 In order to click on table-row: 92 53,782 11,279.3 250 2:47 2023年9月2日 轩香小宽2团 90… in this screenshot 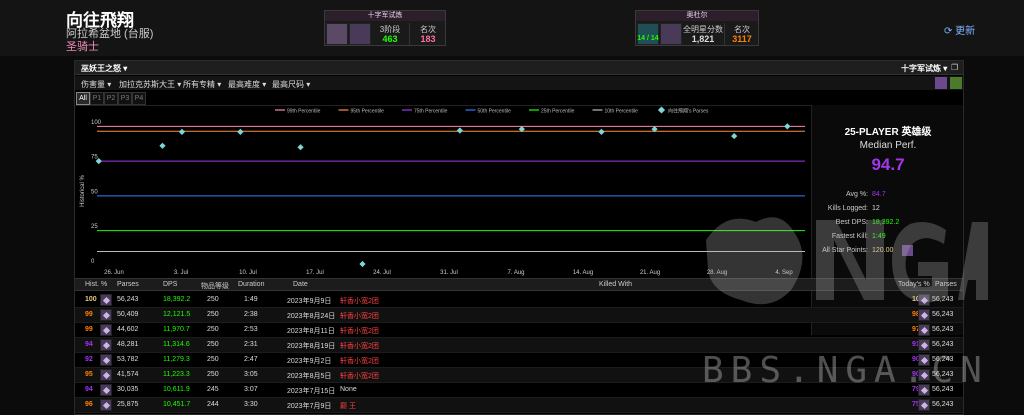, I will do `click(519, 360)`.